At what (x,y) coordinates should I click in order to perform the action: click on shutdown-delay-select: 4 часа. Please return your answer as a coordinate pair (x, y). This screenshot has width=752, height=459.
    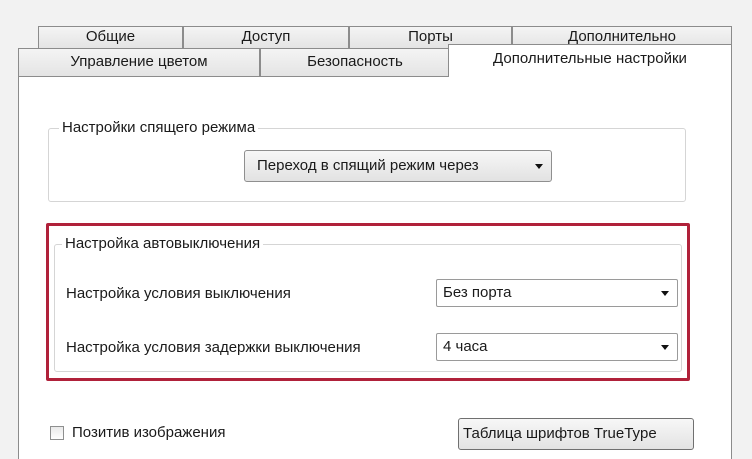
    Looking at the image, I should click on (557, 347).